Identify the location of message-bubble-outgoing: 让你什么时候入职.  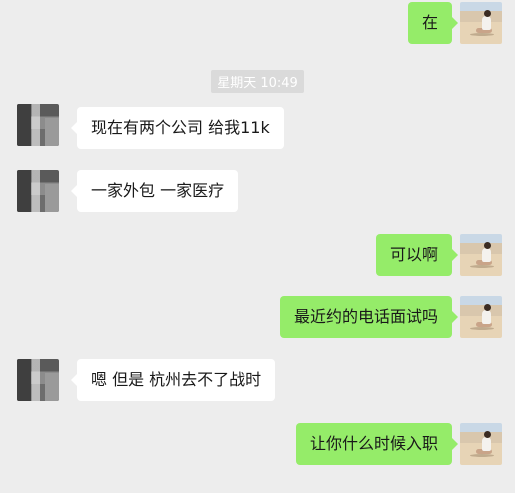
(377, 444).